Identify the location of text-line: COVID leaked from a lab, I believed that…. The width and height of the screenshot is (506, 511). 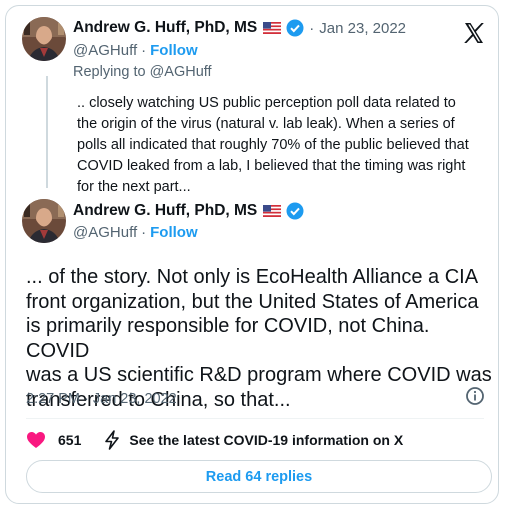
(271, 166).